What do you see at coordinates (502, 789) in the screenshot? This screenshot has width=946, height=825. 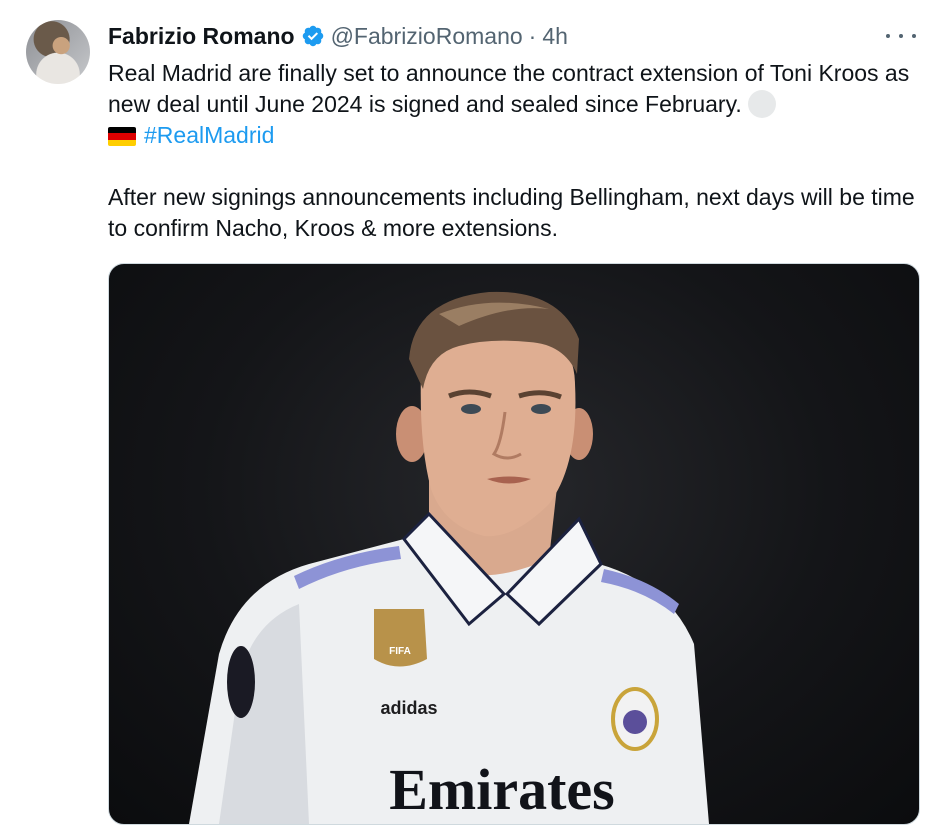 I see `jersey-sponsor-text: Emirates` at bounding box center [502, 789].